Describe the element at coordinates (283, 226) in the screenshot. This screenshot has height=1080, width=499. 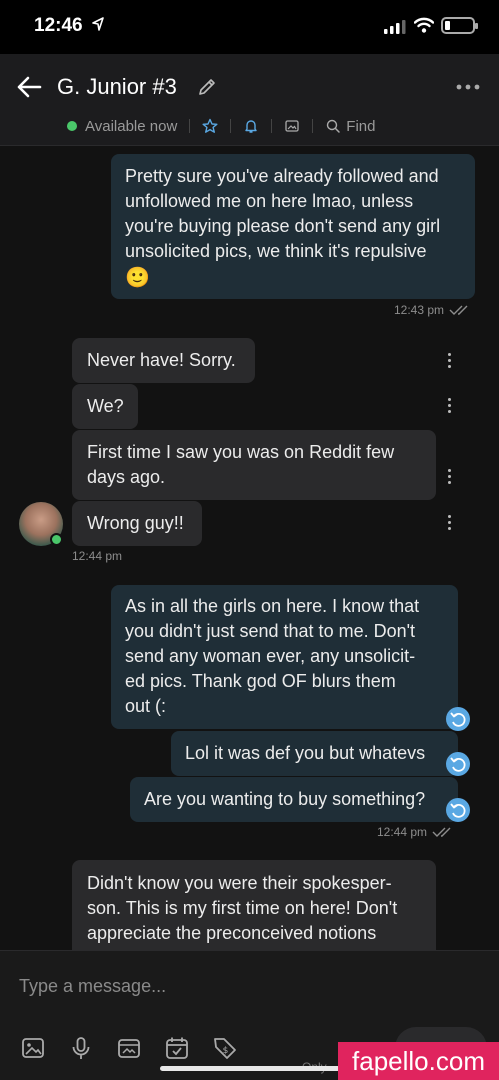
I see `message-text: you're buying please don't send any girl` at that location.